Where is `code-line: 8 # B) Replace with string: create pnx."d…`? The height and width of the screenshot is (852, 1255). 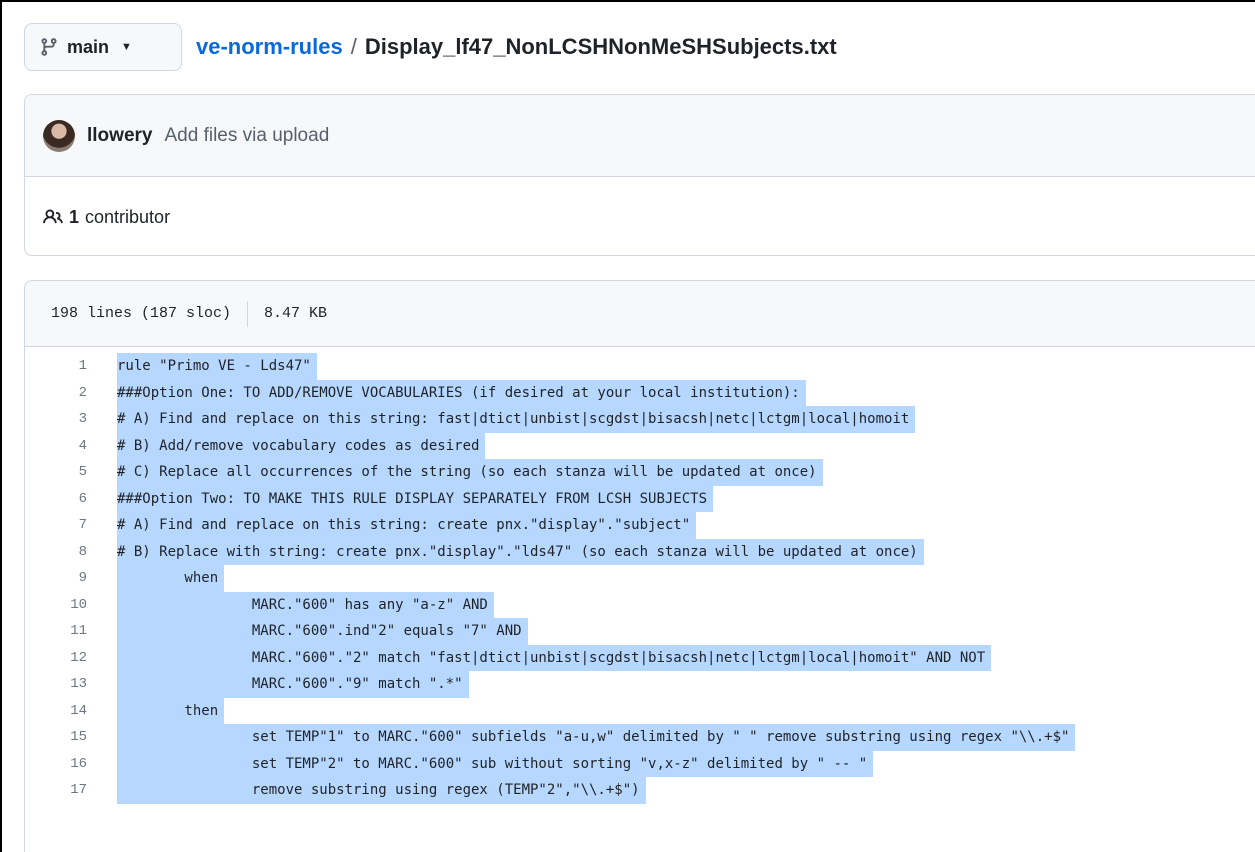
code-line: 8 # B) Replace with string: create pnx."d… is located at coordinates (640, 551).